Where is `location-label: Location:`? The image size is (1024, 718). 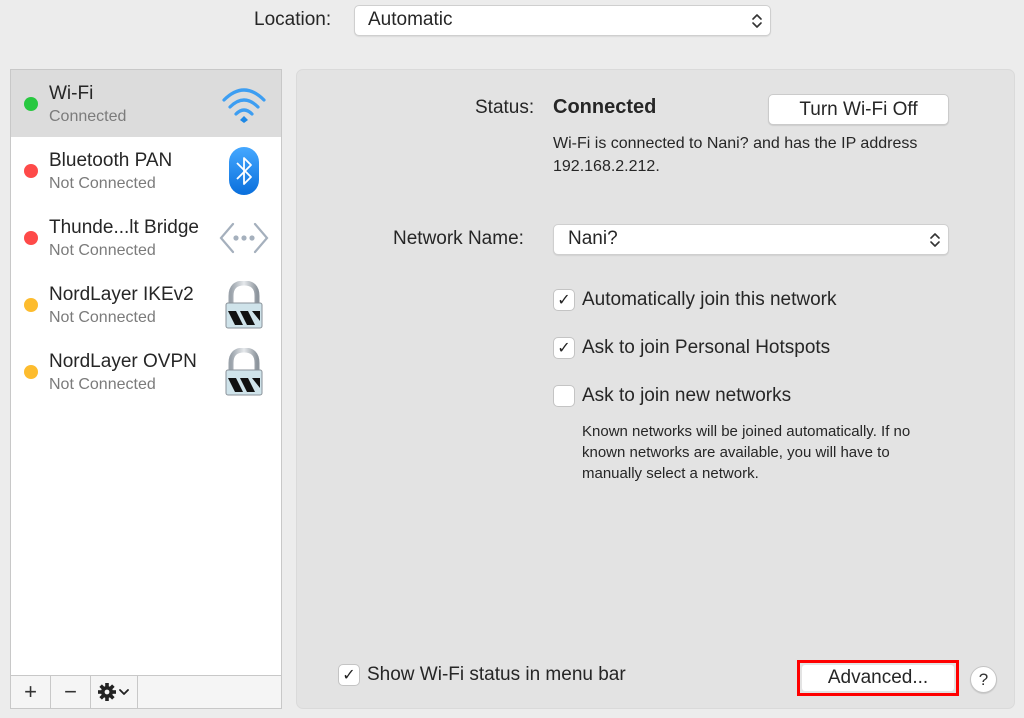
location-label: Location: is located at coordinates (293, 19).